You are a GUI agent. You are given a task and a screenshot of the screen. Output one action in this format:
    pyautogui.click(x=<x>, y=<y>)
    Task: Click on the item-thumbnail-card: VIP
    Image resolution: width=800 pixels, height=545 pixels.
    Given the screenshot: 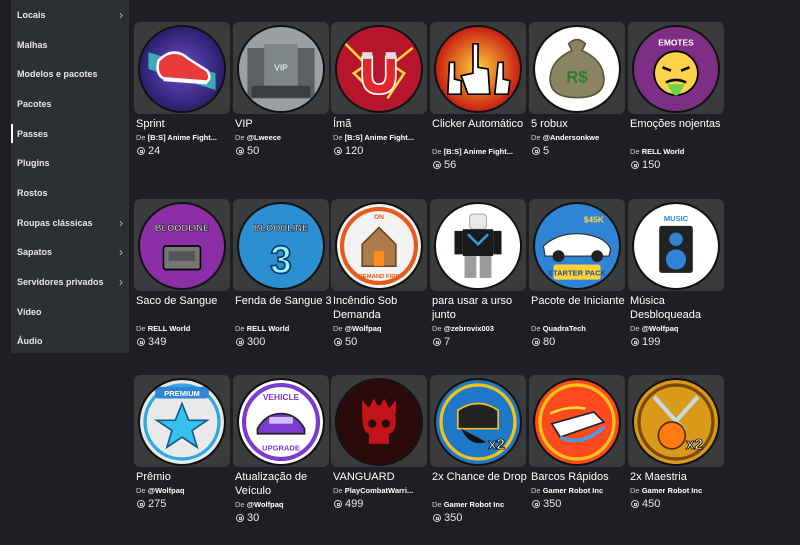 What is the action you would take?
    pyautogui.click(x=281, y=68)
    